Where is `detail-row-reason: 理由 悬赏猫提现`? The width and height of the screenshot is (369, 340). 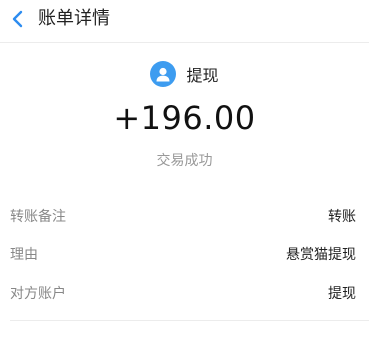
detail-row-reason: 理由 悬赏猫提现 is located at coordinates (183, 254).